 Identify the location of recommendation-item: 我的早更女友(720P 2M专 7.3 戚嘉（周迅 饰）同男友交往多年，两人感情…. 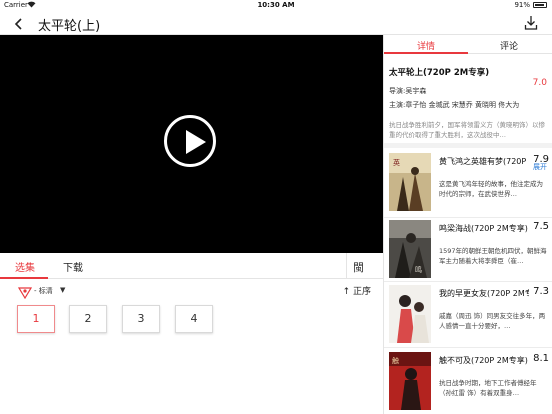
(469, 314).